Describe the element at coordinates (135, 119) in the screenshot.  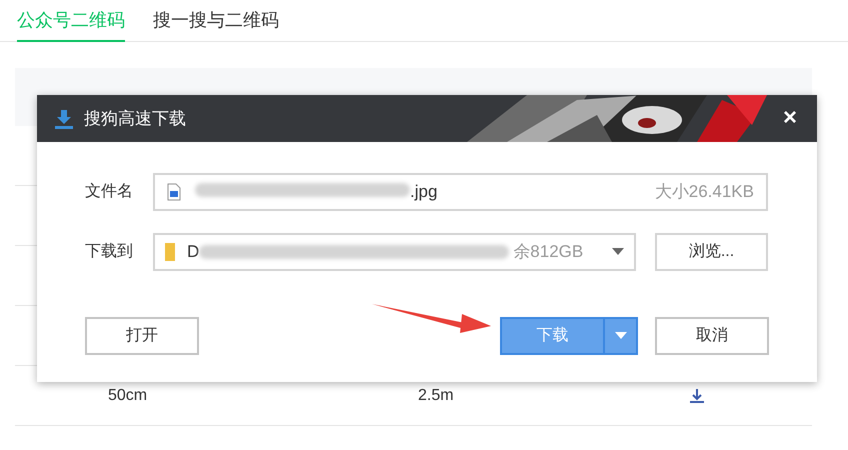
I see `dialog-title: 搜狗高速下载` at that location.